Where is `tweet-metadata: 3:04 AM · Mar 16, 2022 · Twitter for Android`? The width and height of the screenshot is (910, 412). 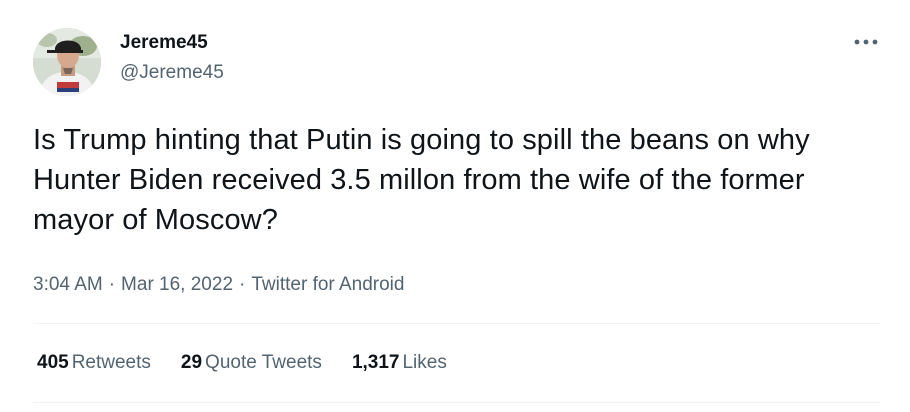 tweet-metadata: 3:04 AM · Mar 16, 2022 · Twitter for Android is located at coordinates (218, 285).